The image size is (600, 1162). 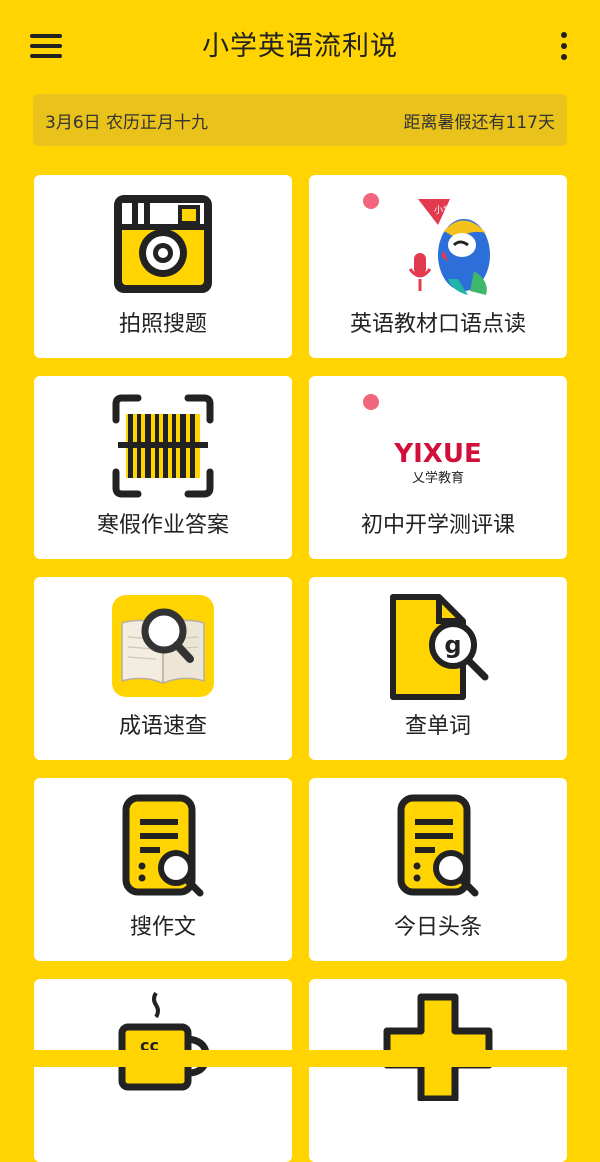 What do you see at coordinates (443, 210) in the screenshot?
I see `grade-badge: 小学` at bounding box center [443, 210].